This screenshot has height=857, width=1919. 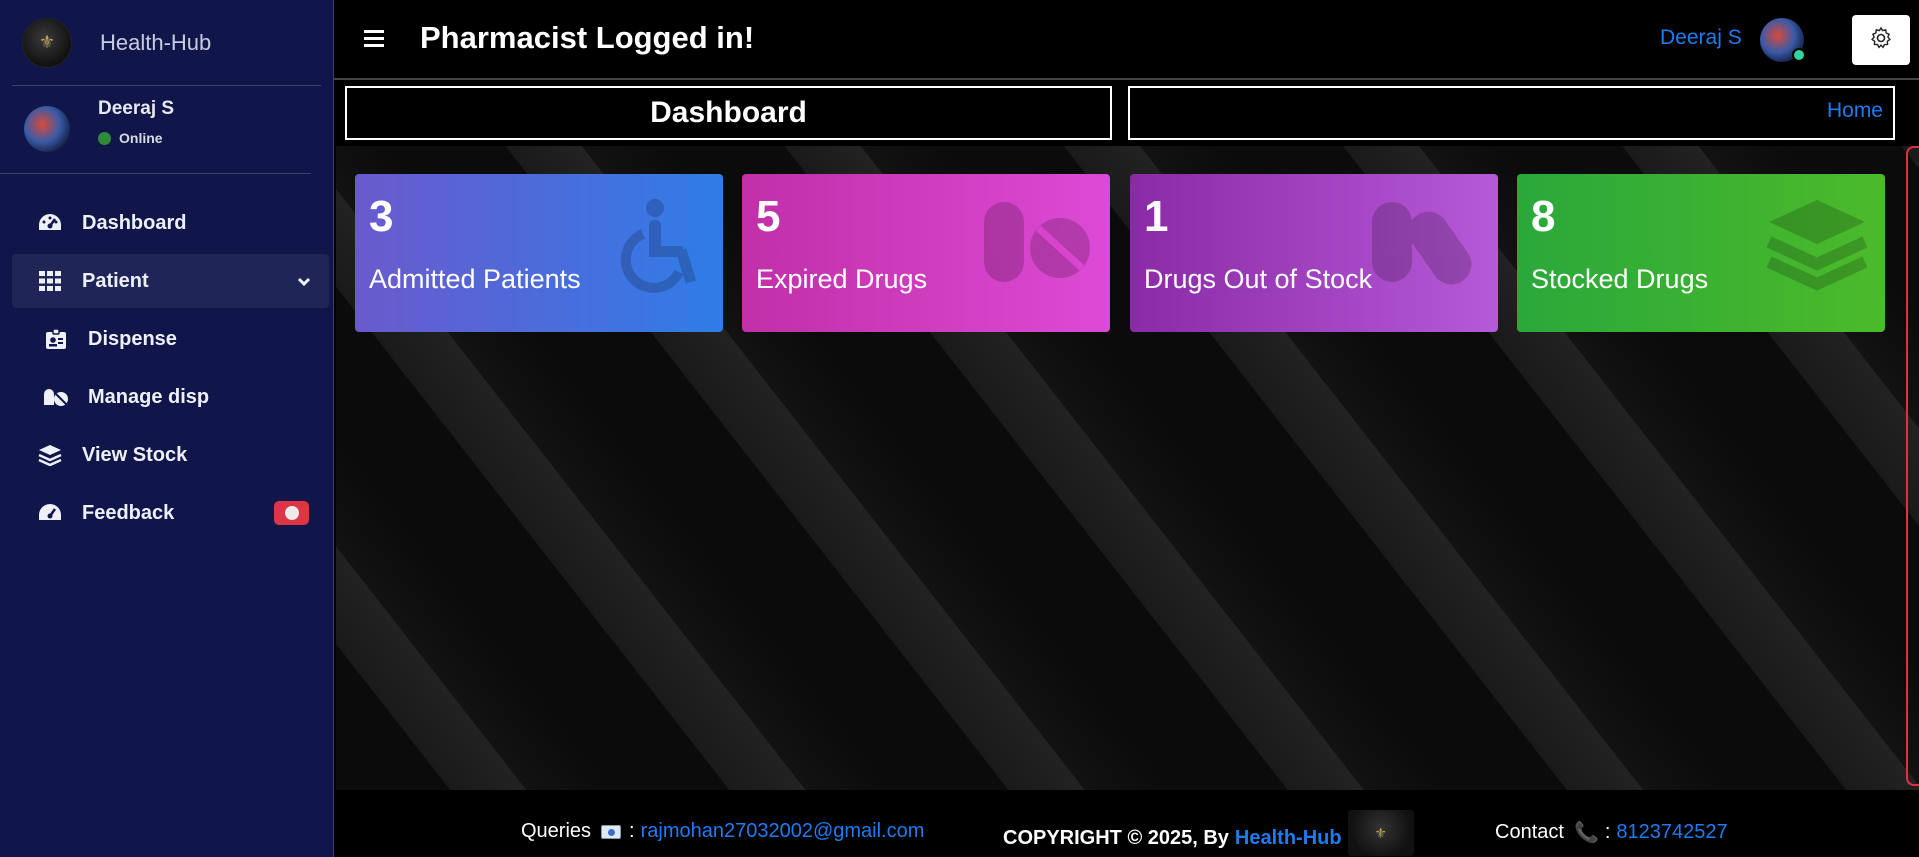 I want to click on wheelchair-icon, so click(x=657, y=248).